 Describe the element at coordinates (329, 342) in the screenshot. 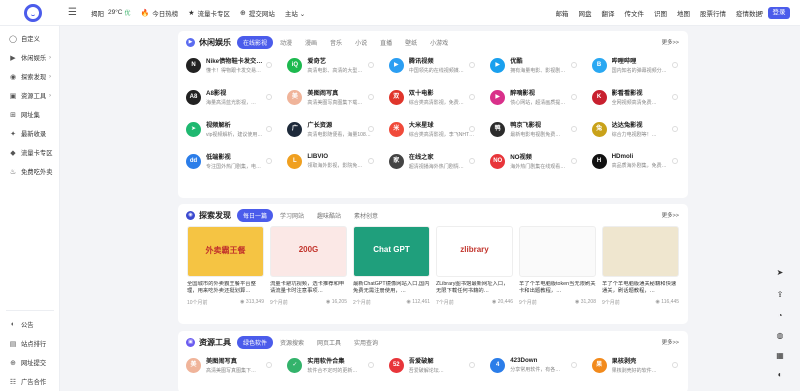

I see `tab-web-tools: 网页工具` at that location.